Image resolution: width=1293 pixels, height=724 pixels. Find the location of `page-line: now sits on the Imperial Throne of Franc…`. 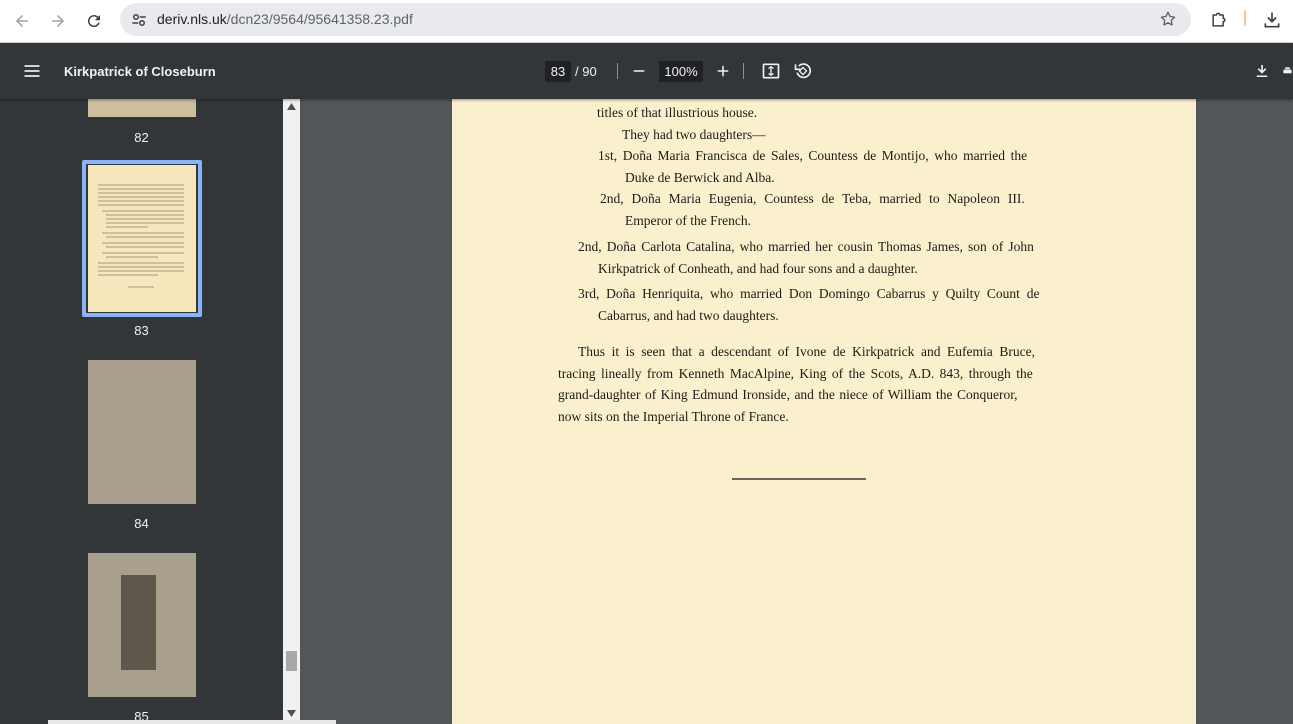

page-line: now sits on the Imperial Throne of Franc… is located at coordinates (673, 416).